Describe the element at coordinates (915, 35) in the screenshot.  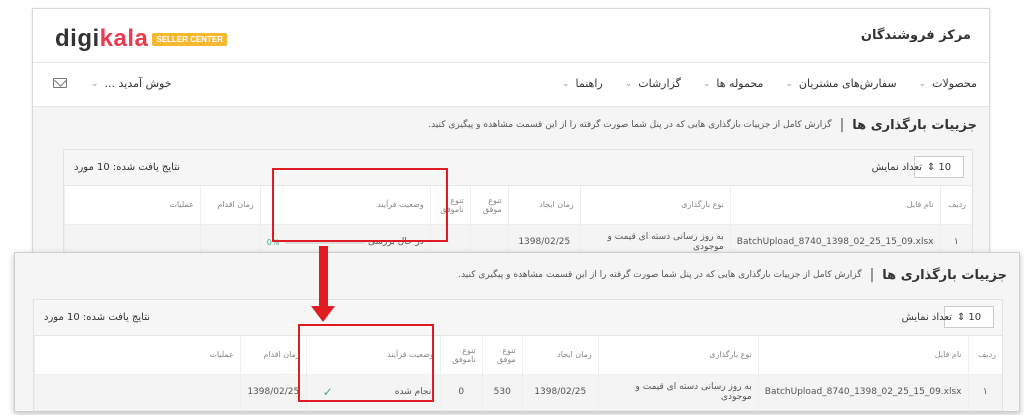
I see `site-title: مرکز فروشندگان` at that location.